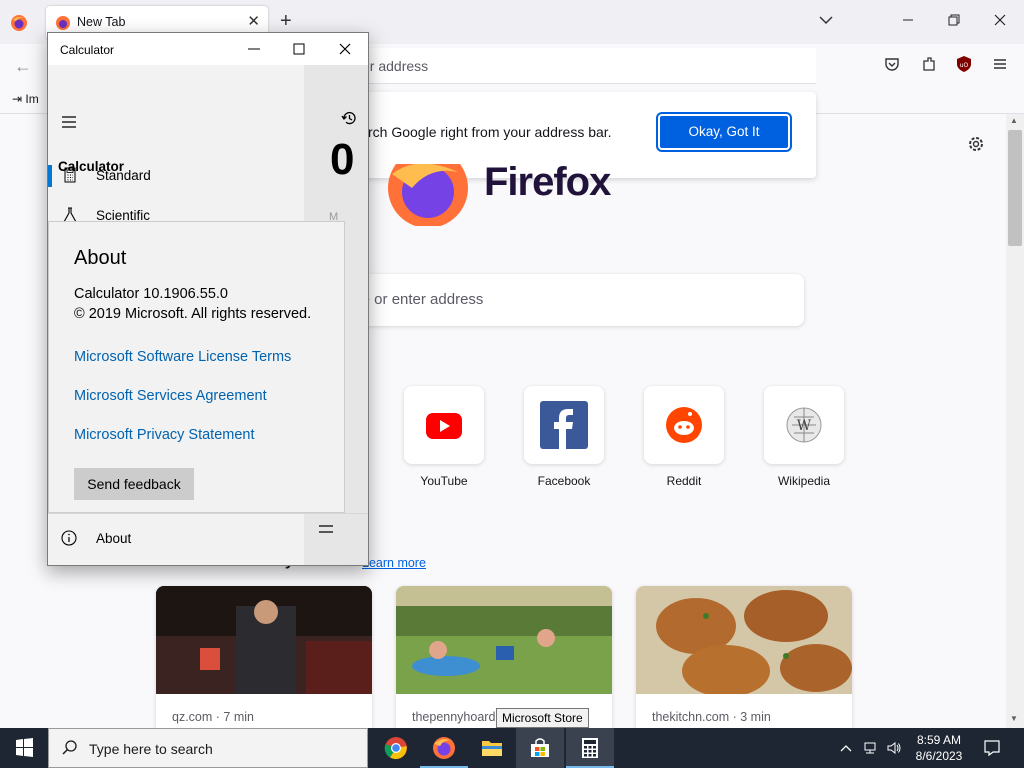 The height and width of the screenshot is (768, 1024). I want to click on top-site-youtube: YouTube, so click(444, 437).